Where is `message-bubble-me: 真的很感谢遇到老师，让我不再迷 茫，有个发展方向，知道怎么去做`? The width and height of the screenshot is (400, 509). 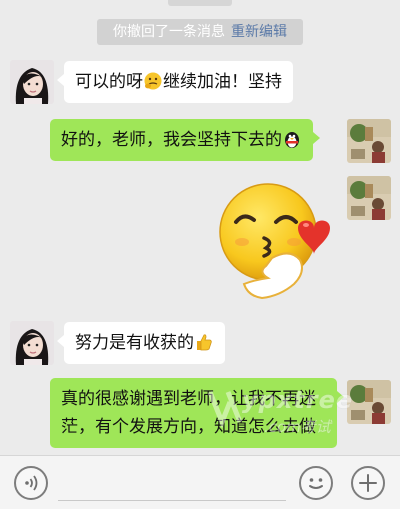 message-bubble-me: 真的很感谢遇到老师，让我不再迷 茫，有个发展方向，知道怎么去做 is located at coordinates (197, 413).